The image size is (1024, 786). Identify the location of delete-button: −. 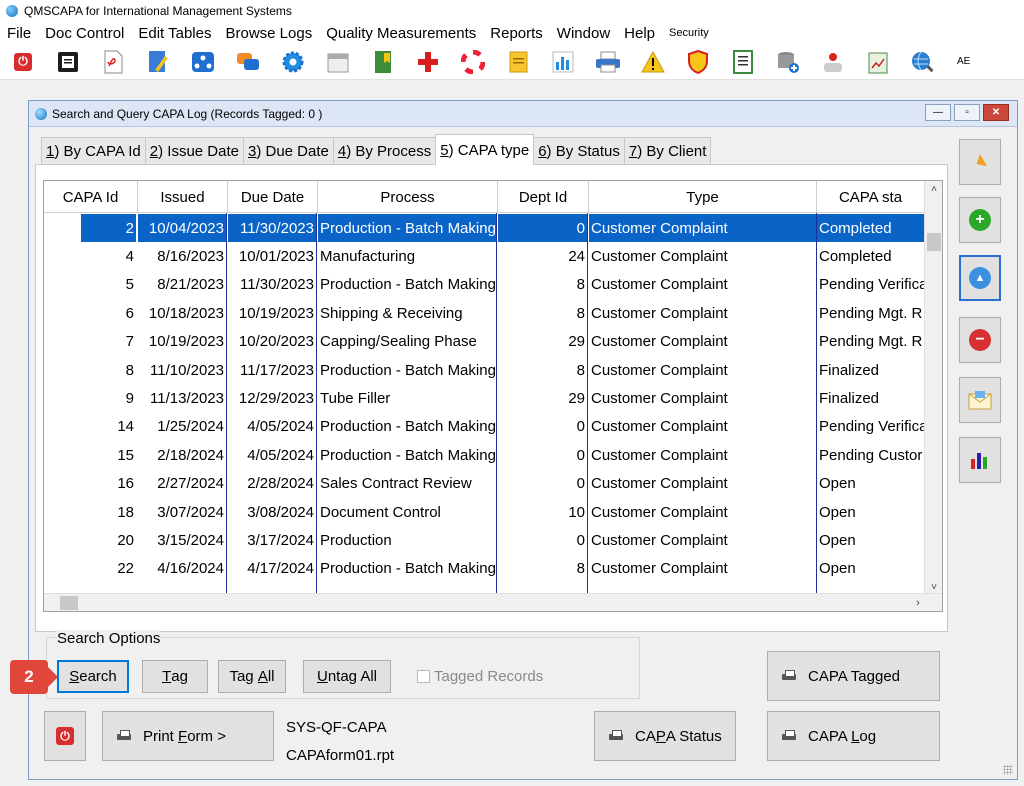
(980, 340).